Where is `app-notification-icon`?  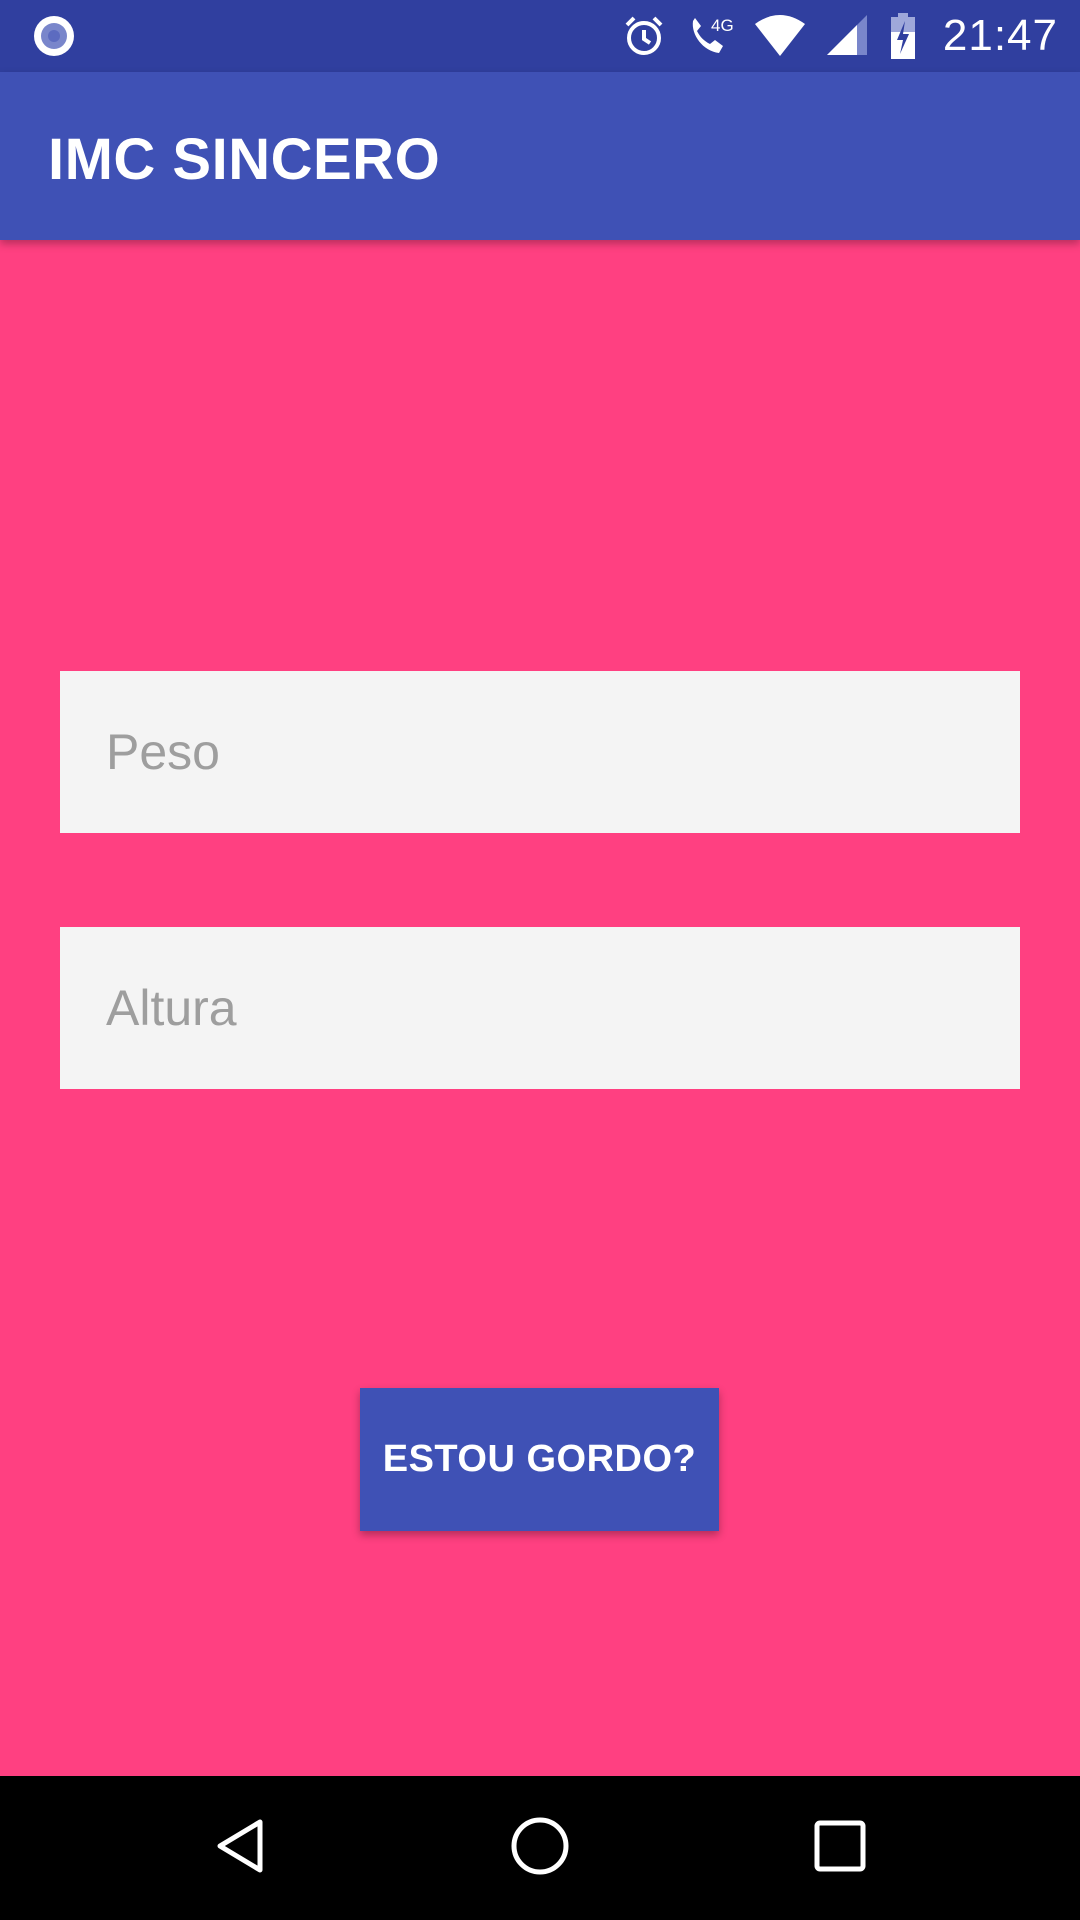
app-notification-icon is located at coordinates (54, 36).